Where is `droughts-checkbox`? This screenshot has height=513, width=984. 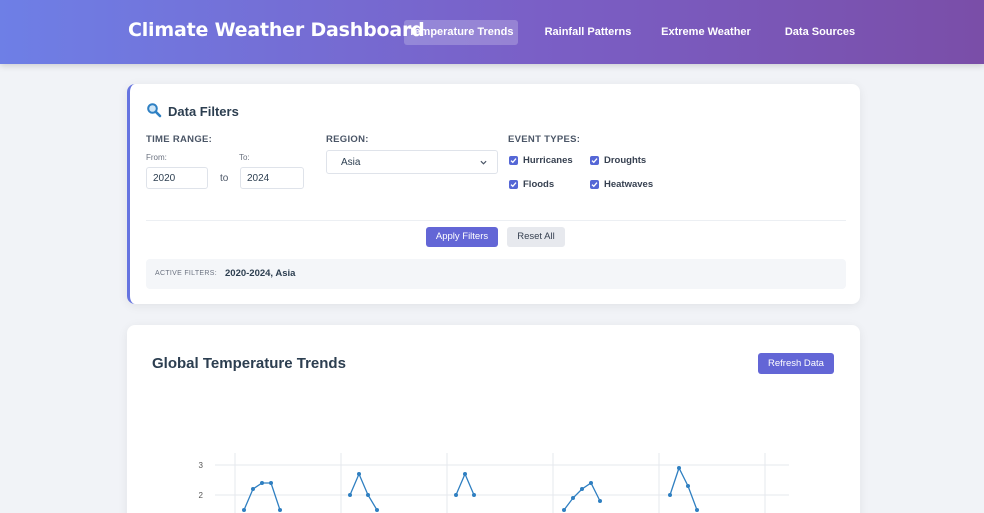 droughts-checkbox is located at coordinates (594, 160).